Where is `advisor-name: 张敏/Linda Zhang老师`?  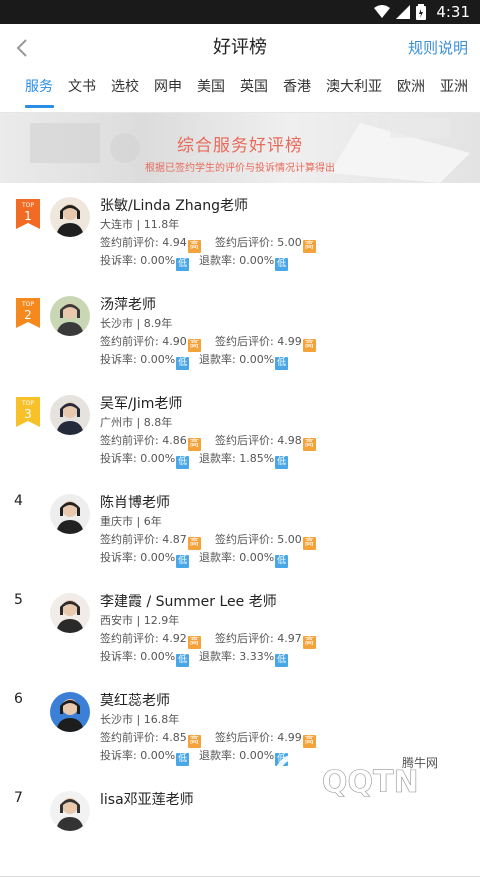
advisor-name: 张敏/Linda Zhang老师 is located at coordinates (174, 206).